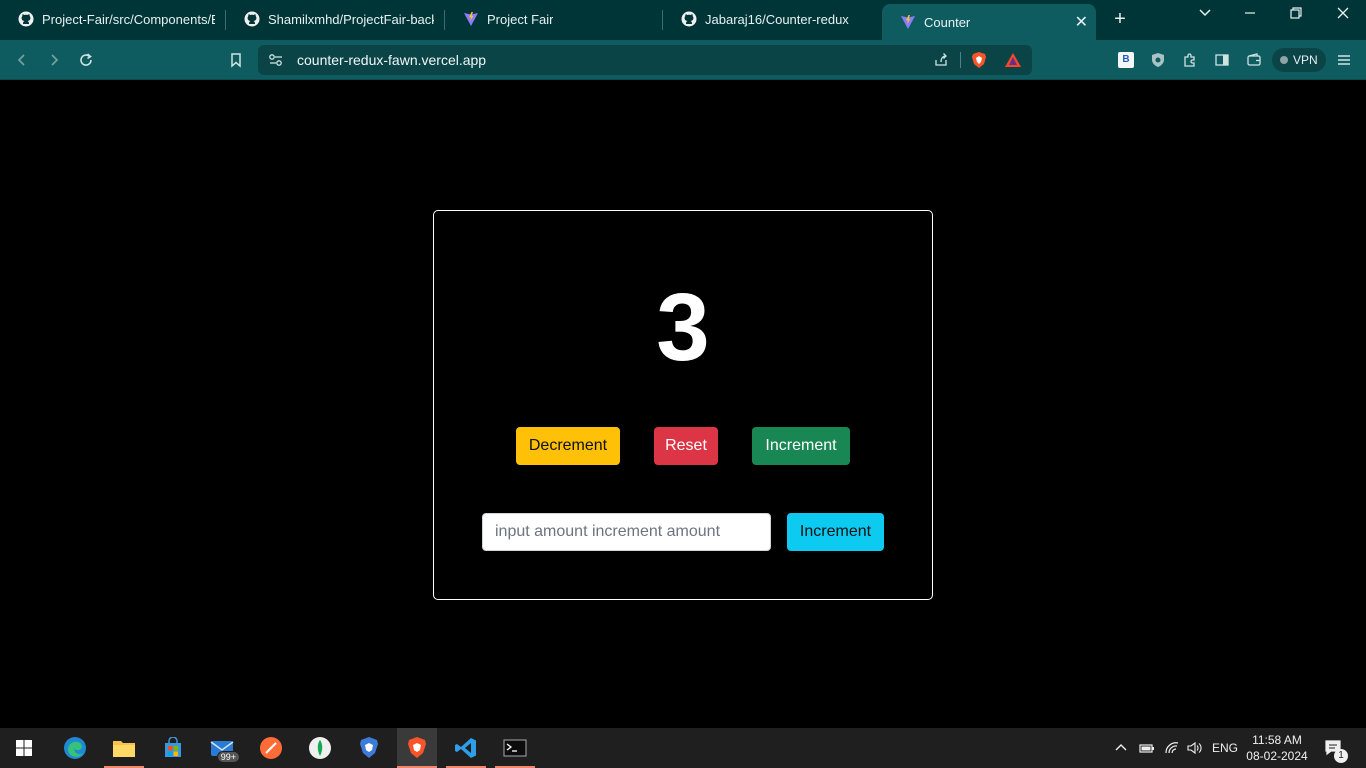  I want to click on vpn-button: VPN, so click(1299, 60).